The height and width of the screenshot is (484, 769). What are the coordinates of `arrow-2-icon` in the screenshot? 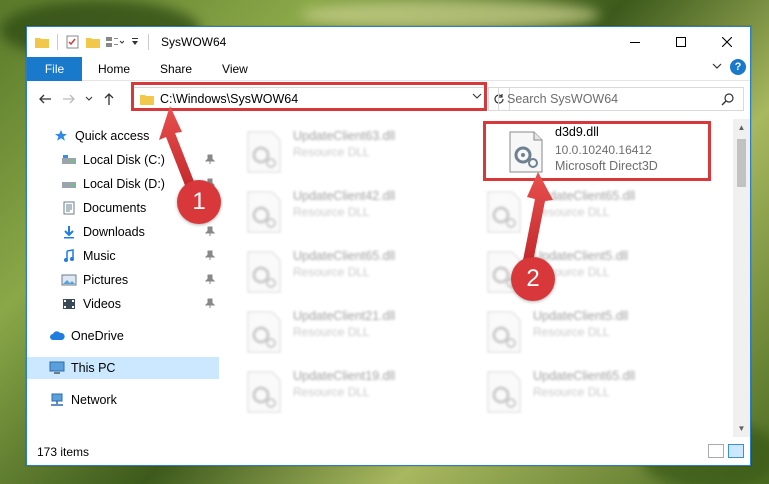 It's located at (538, 217).